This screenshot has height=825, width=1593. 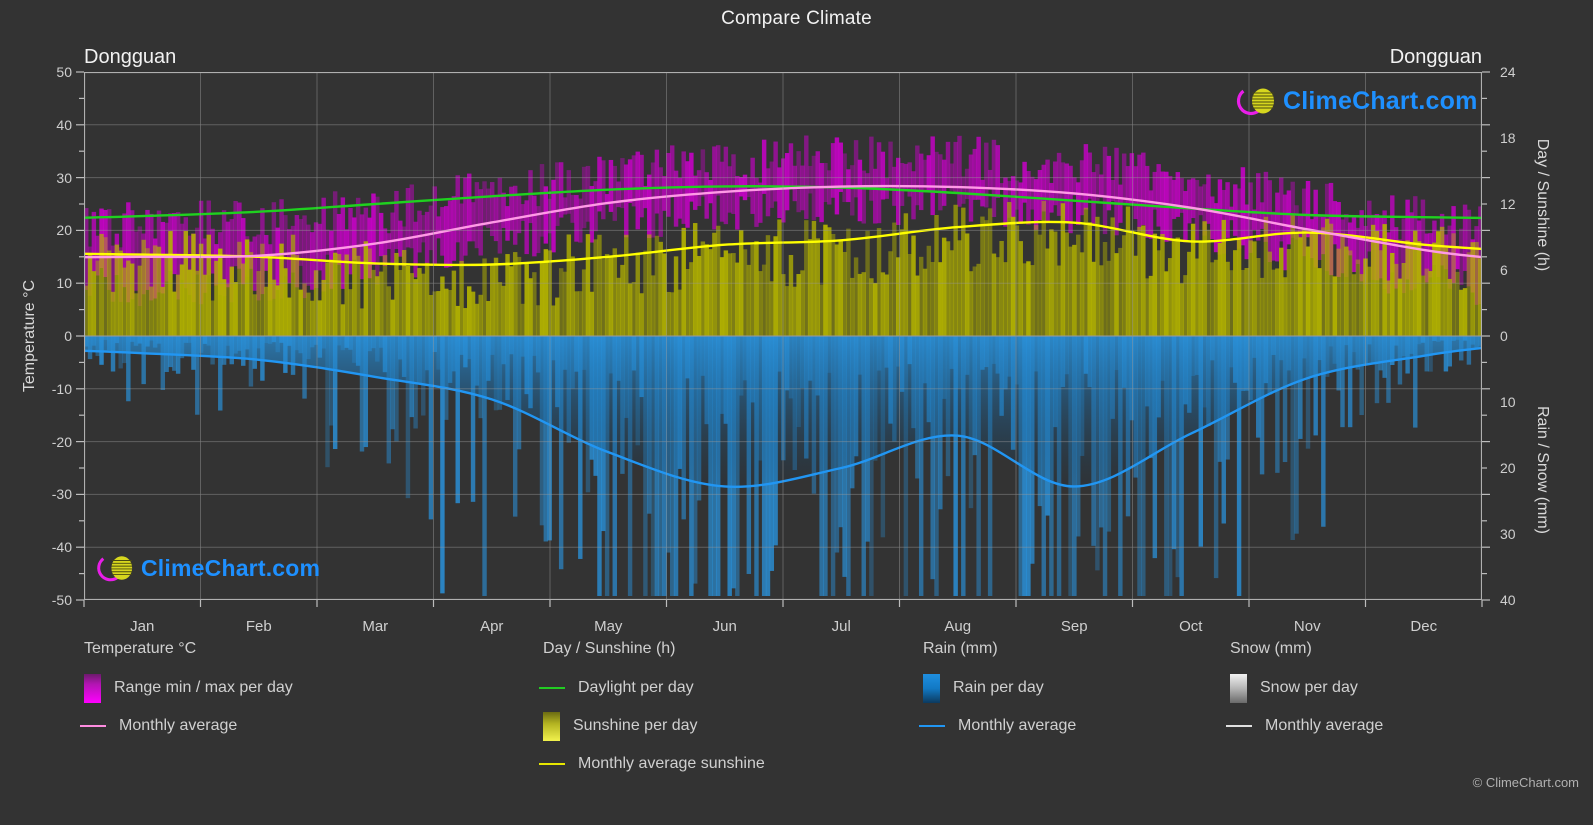 What do you see at coordinates (64, 124) in the screenshot?
I see `y-tick-left: 40` at bounding box center [64, 124].